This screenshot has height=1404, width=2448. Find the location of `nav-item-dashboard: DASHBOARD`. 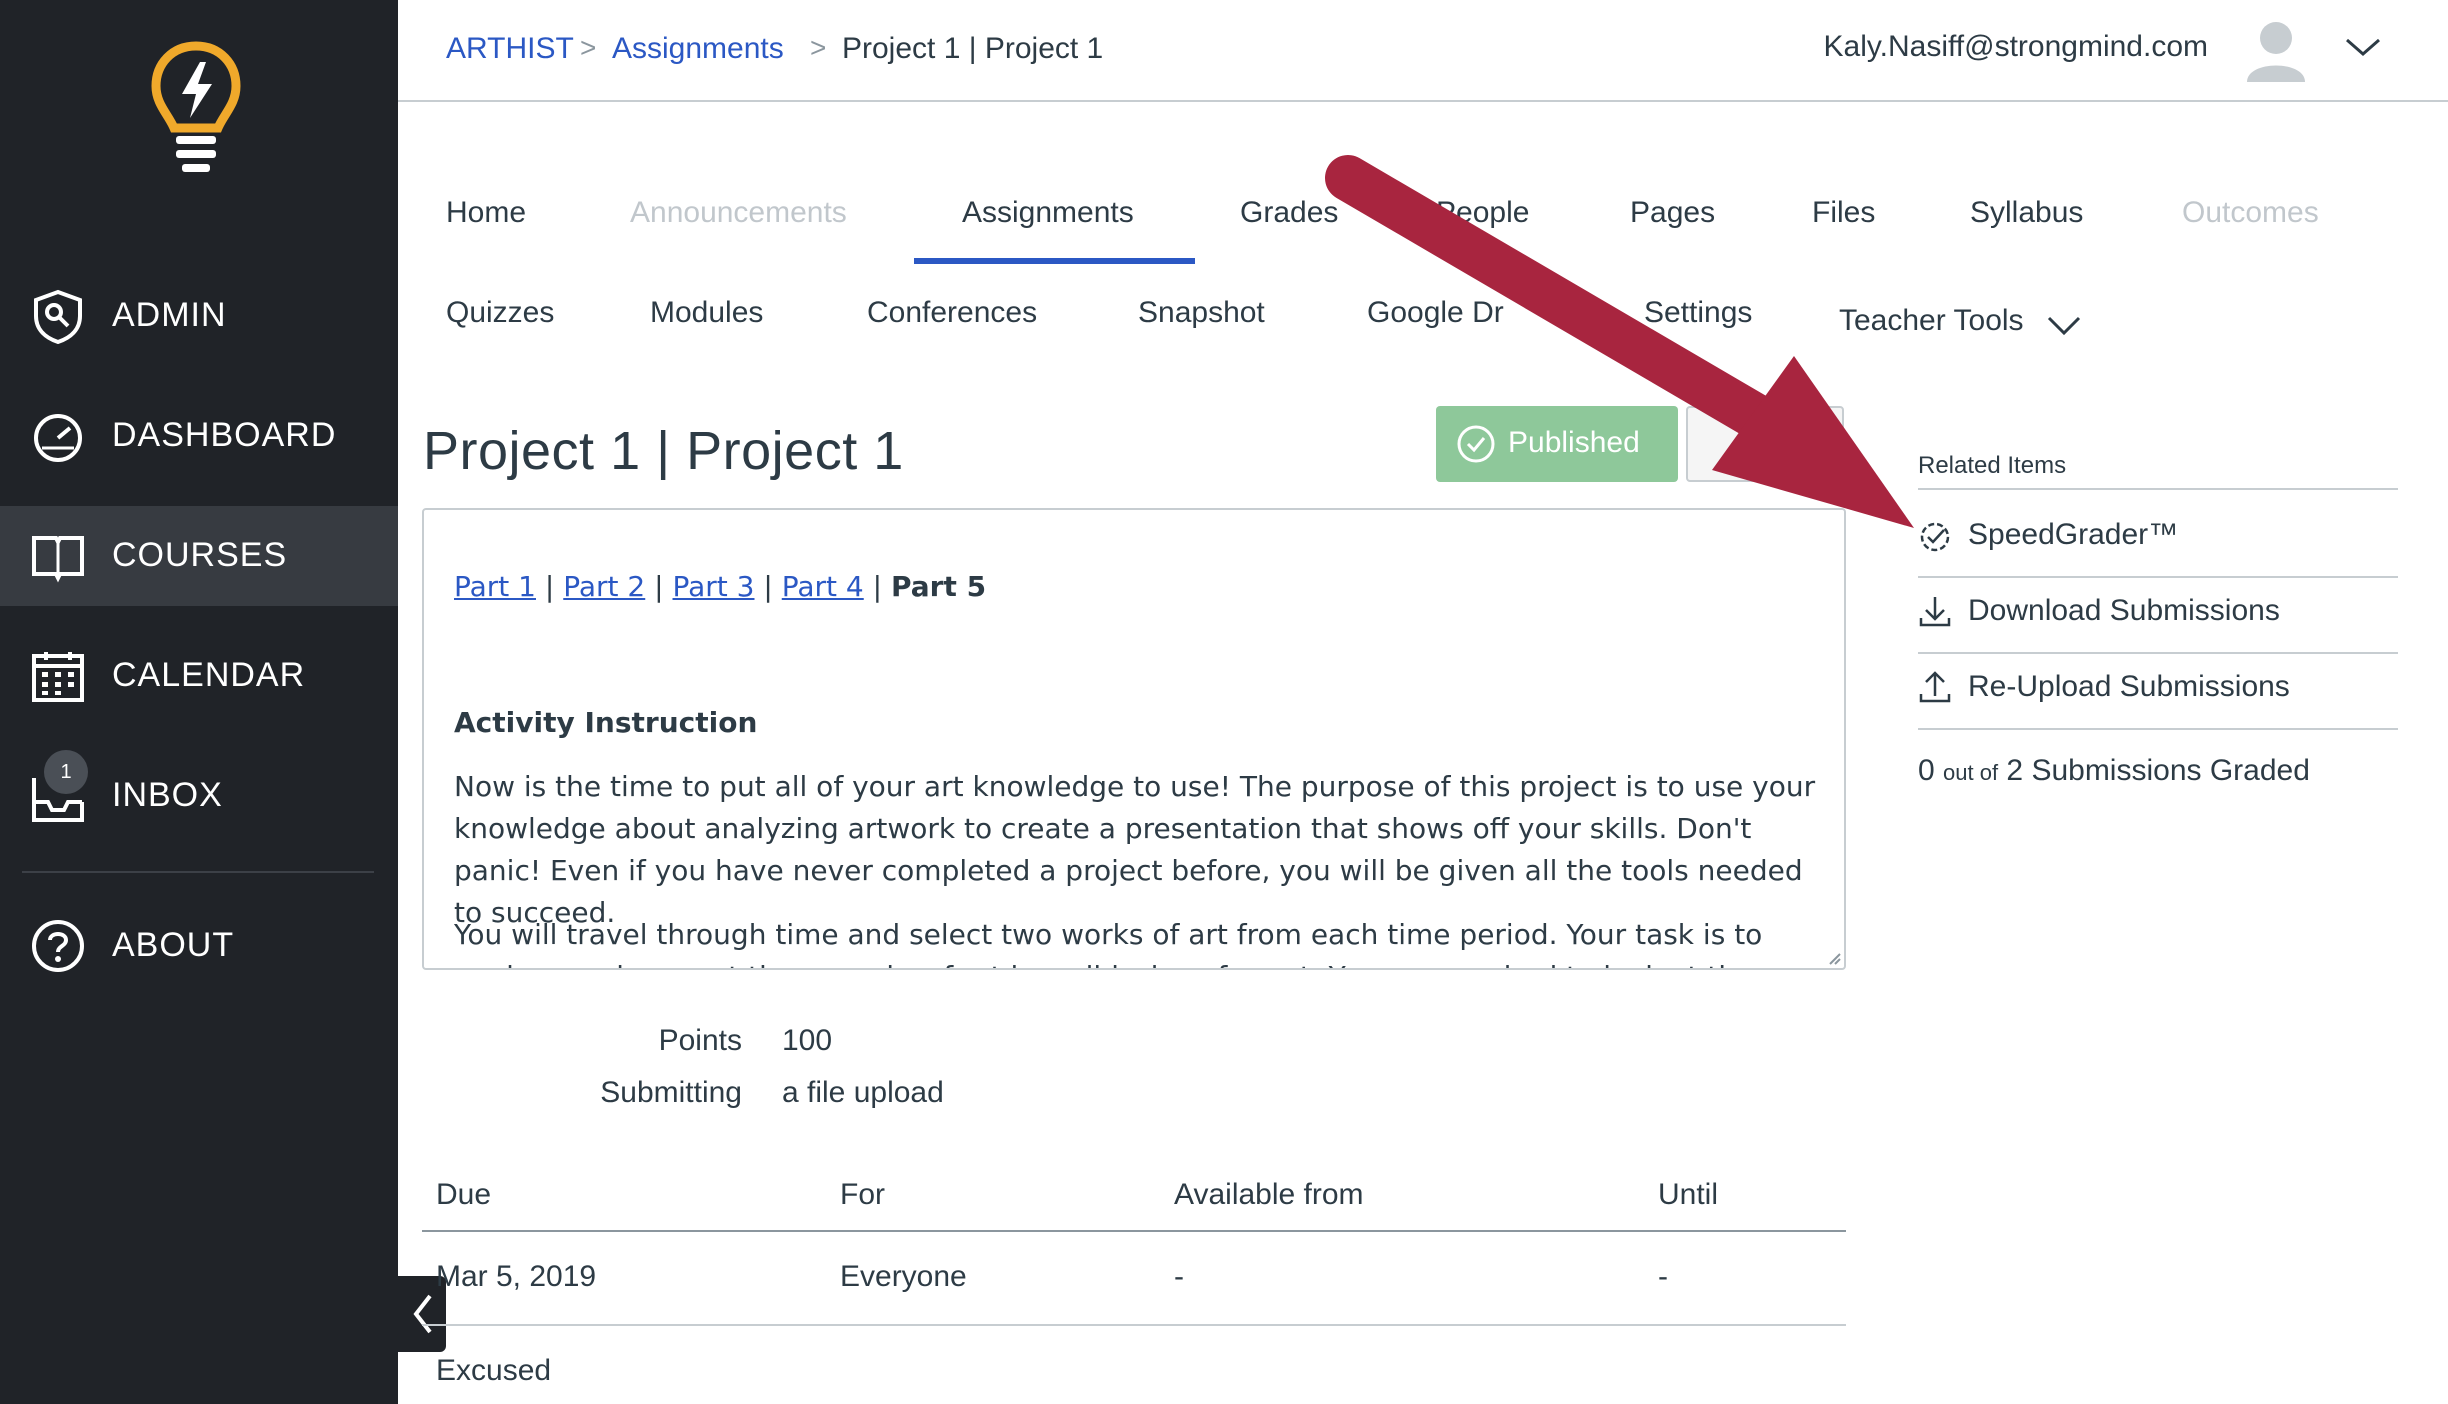

nav-item-dashboard: DASHBOARD is located at coordinates (199, 436).